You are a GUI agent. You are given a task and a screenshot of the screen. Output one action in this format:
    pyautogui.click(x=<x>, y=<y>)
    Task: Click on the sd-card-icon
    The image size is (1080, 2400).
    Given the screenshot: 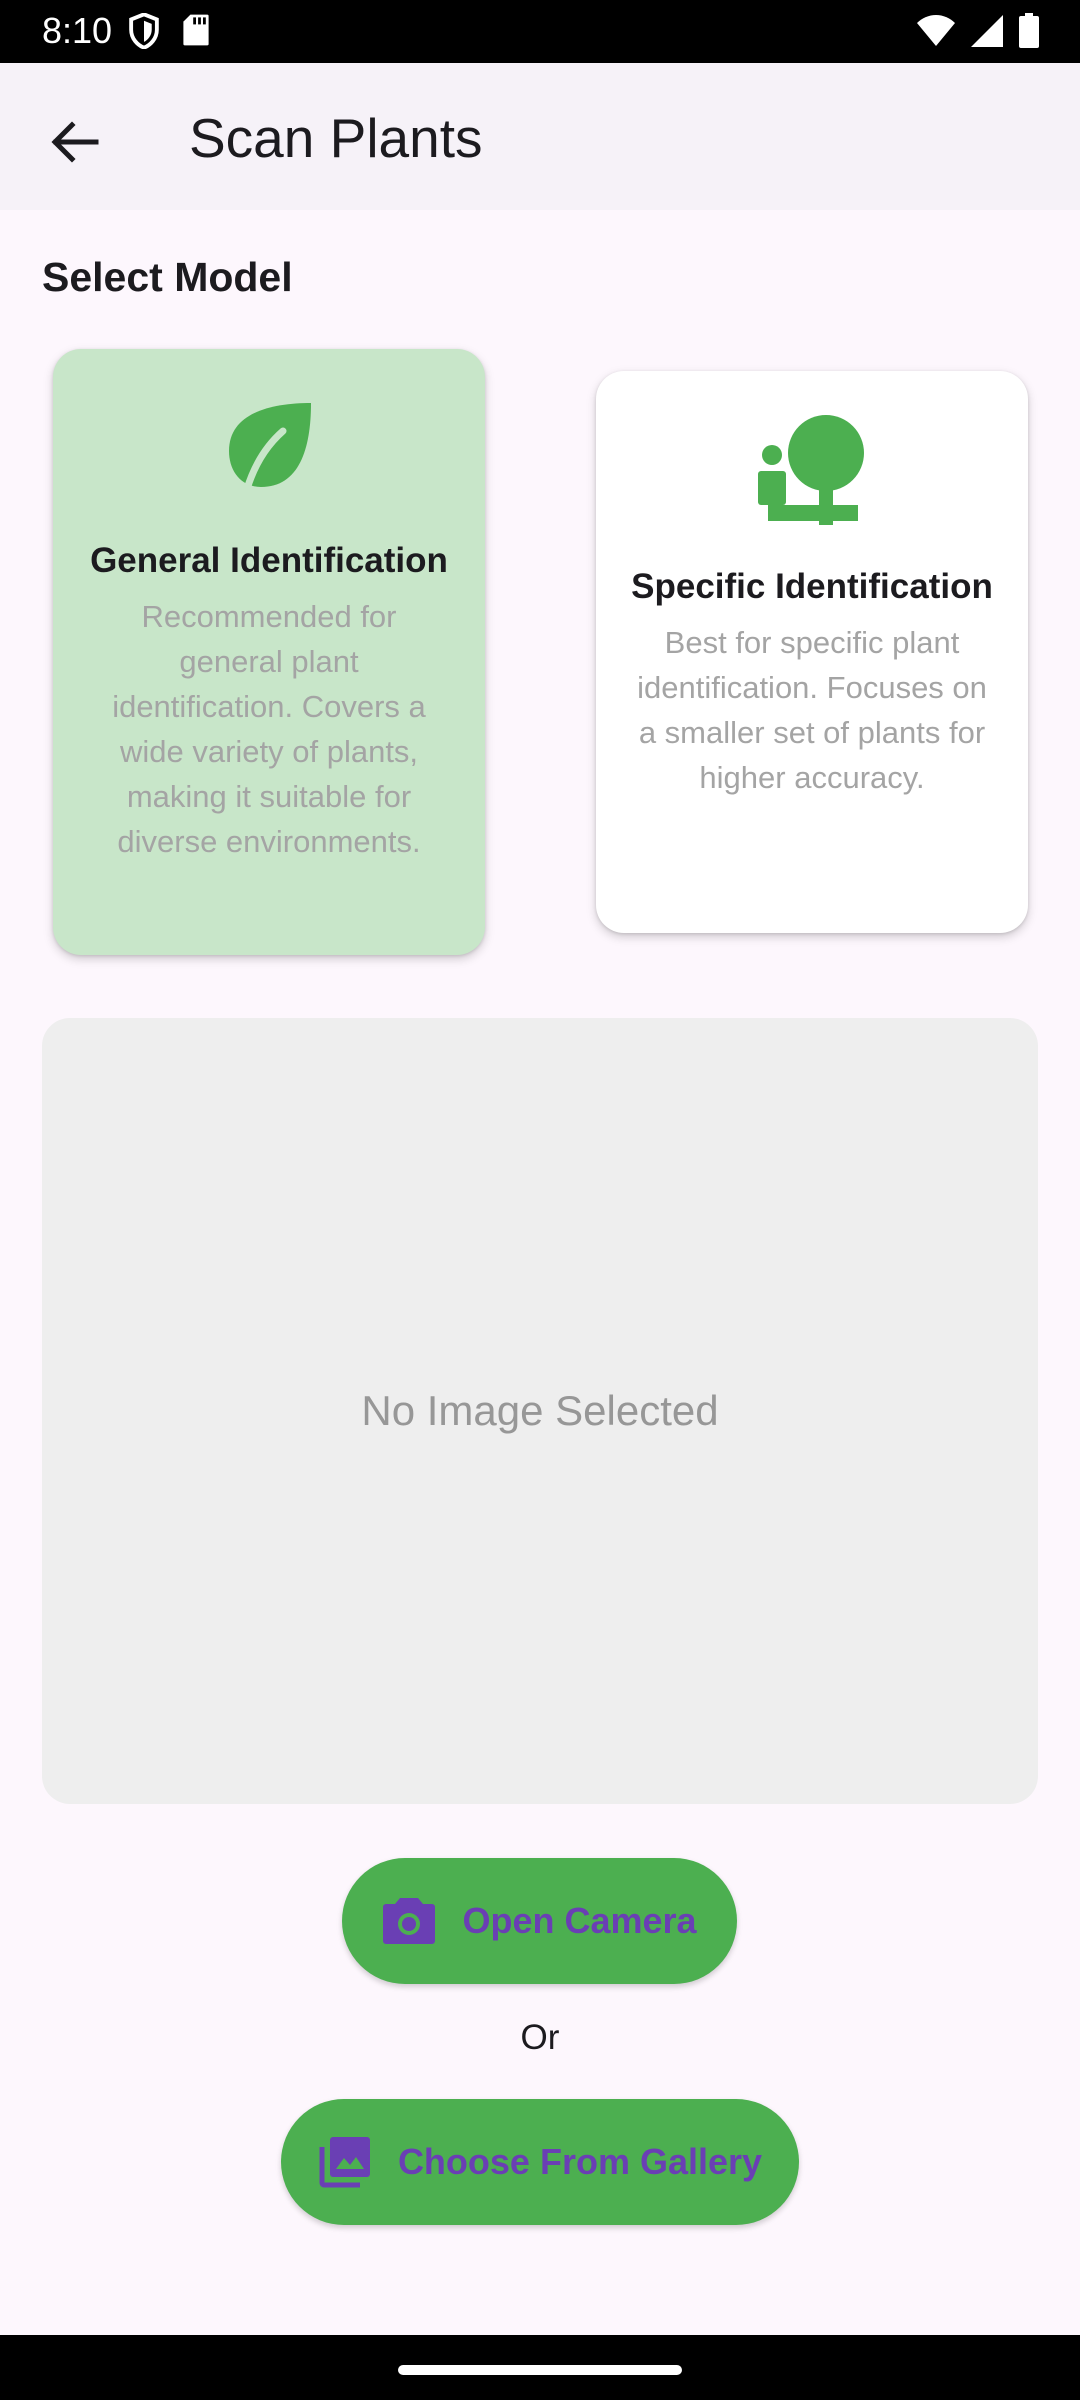 What is the action you would take?
    pyautogui.click(x=196, y=30)
    